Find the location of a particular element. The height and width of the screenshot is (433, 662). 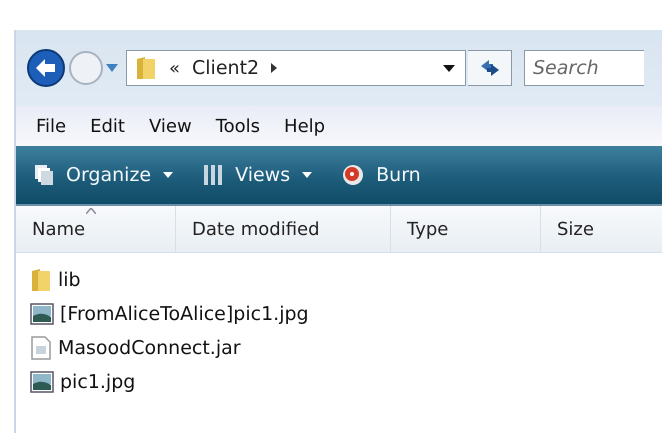

column-header: Size is located at coordinates (601, 229).